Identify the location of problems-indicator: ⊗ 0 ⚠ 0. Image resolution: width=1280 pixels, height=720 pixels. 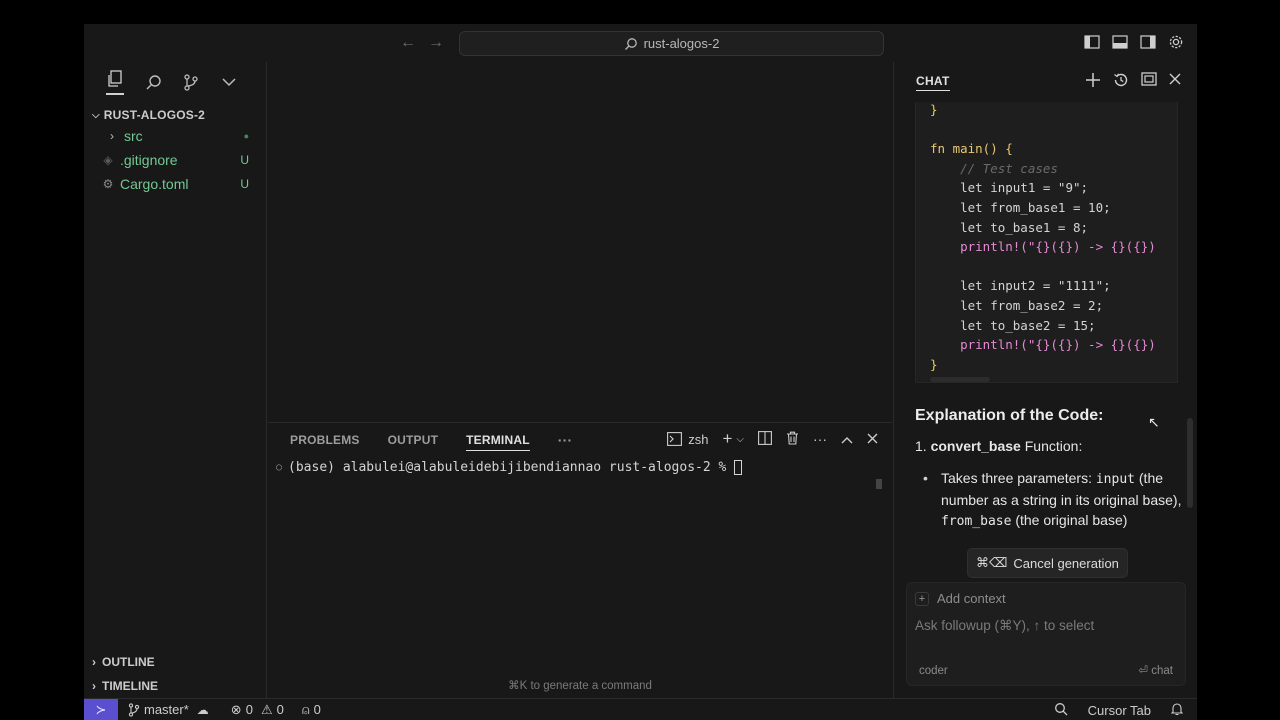
(257, 710).